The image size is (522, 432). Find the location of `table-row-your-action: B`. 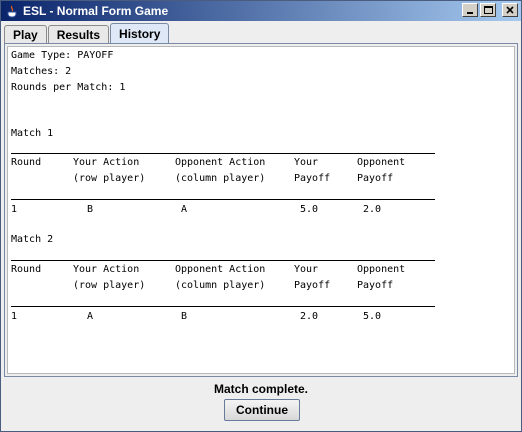

table-row-your-action: B is located at coordinates (90, 209).